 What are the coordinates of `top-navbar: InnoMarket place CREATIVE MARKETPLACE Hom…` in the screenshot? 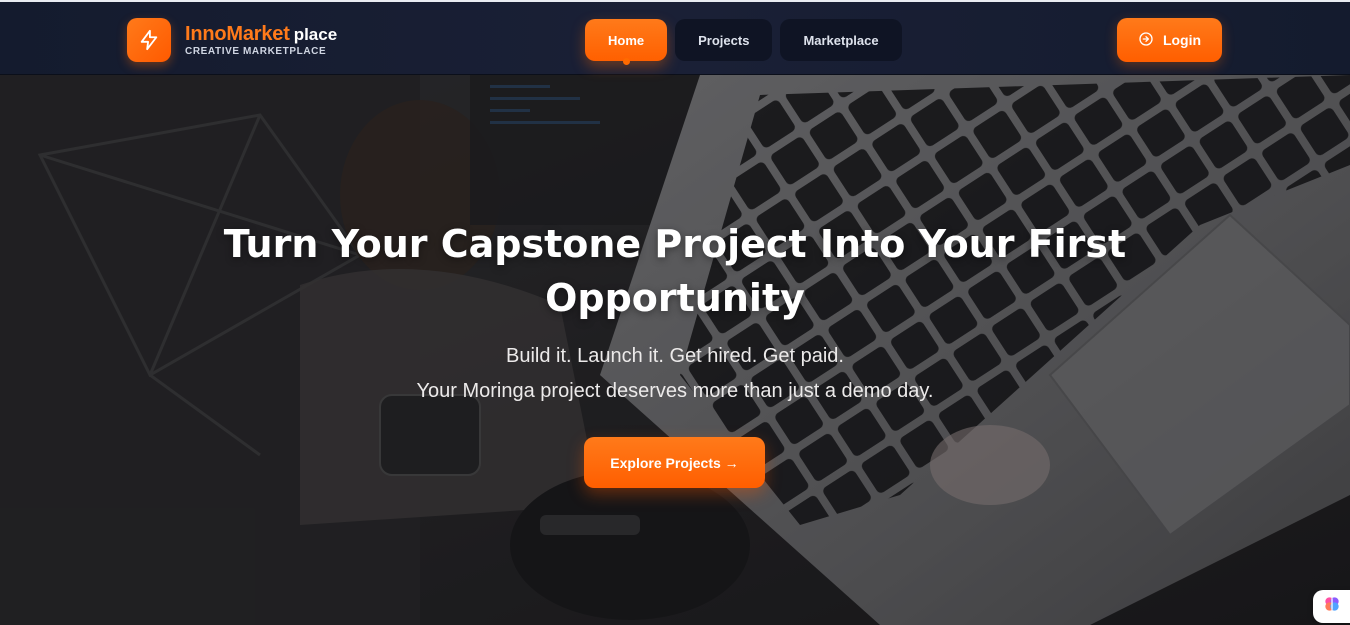 It's located at (675, 37).